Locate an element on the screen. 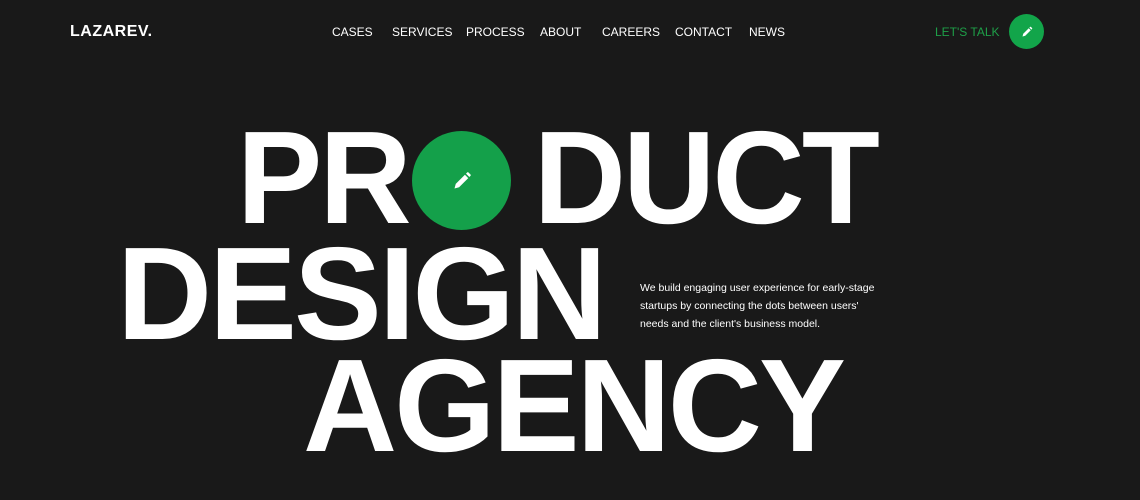 This screenshot has height=500, width=1140. nav-item-careers: CAREERS is located at coordinates (631, 32).